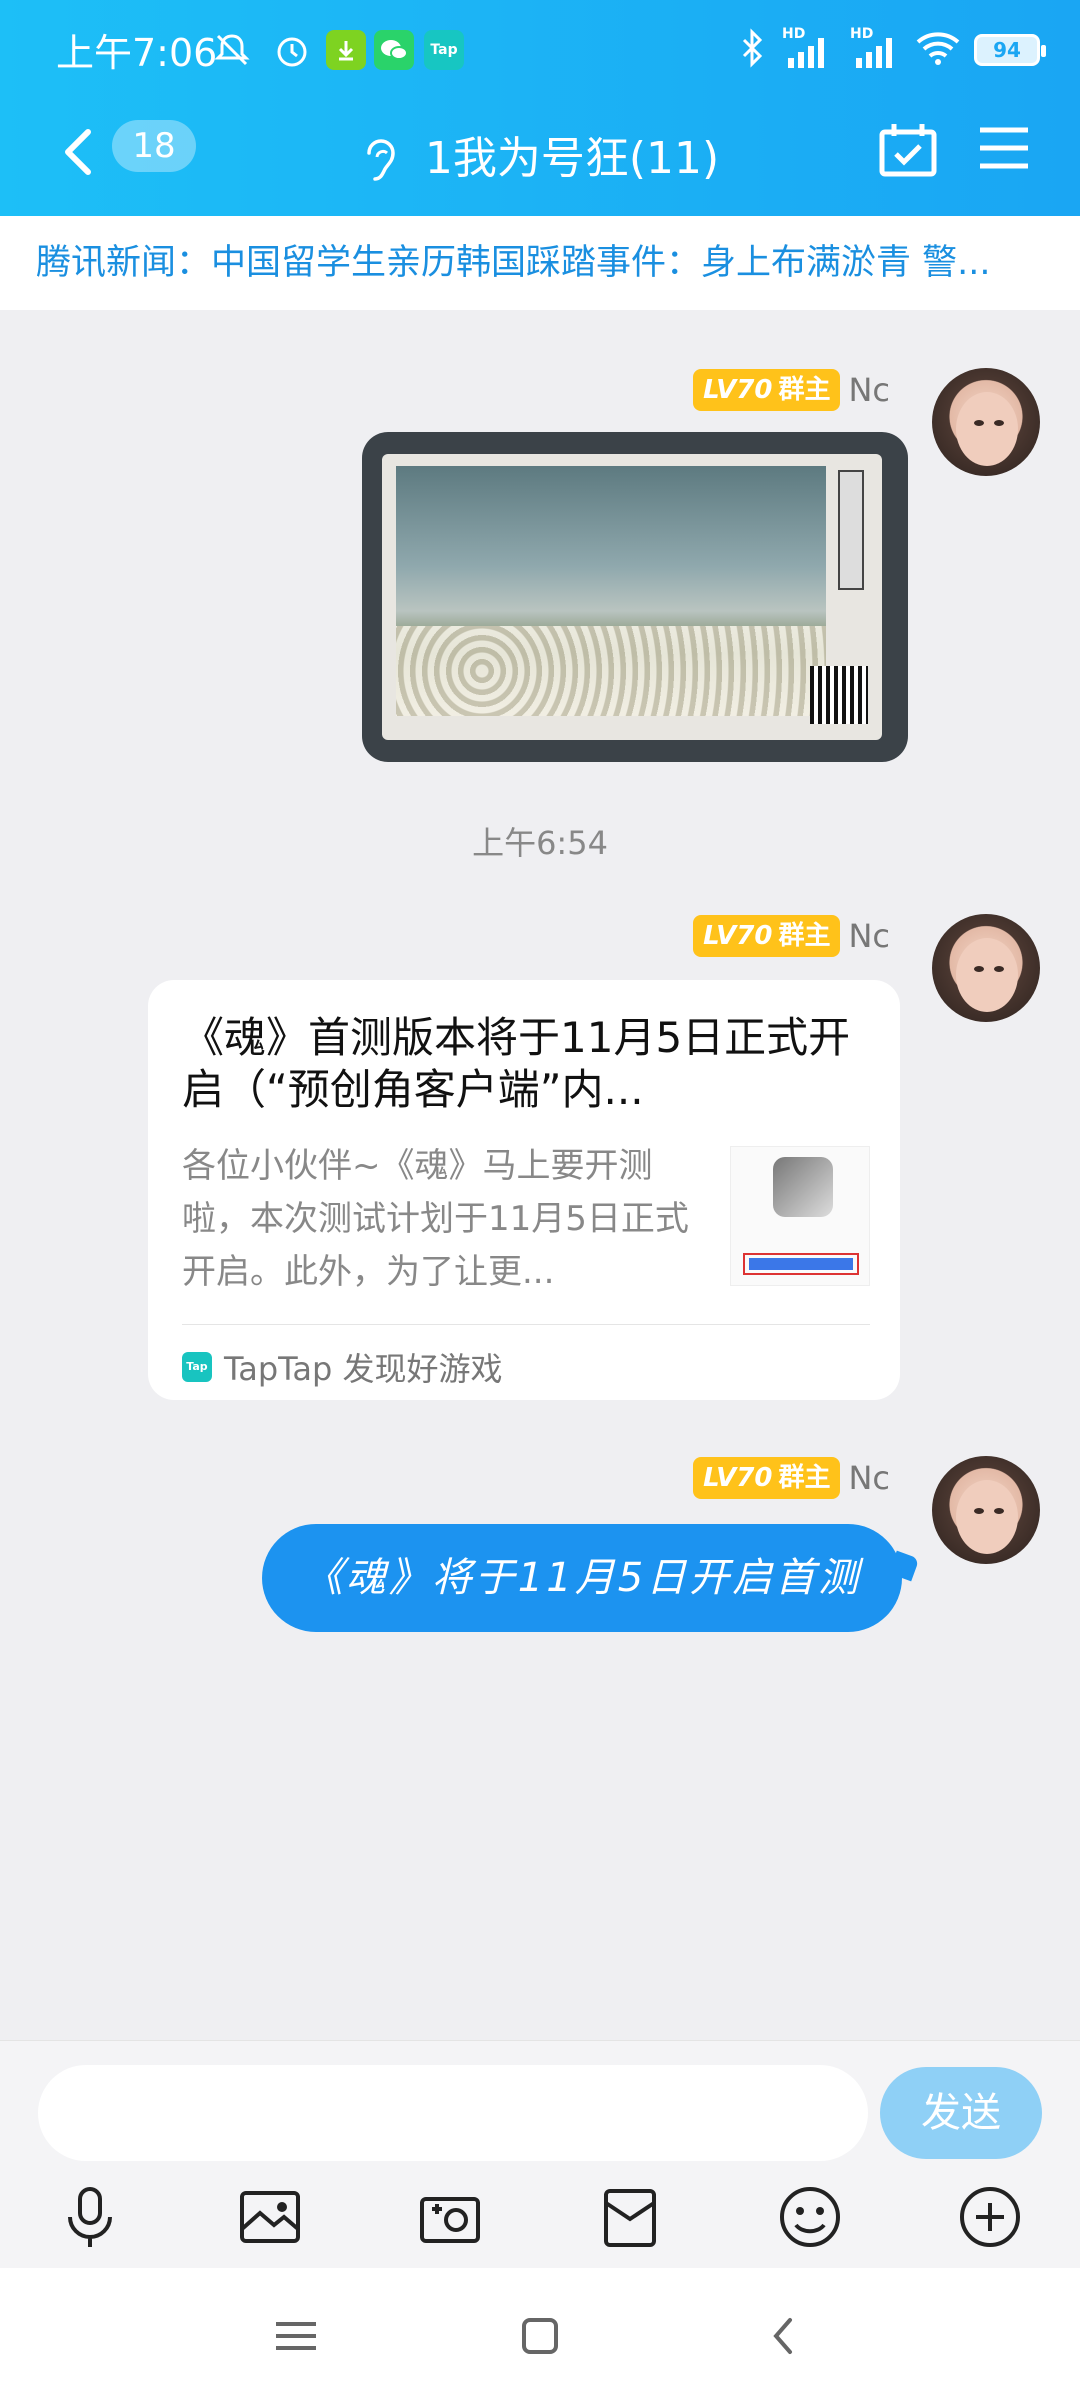 The width and height of the screenshot is (1080, 2400). What do you see at coordinates (851, 530) in the screenshot?
I see `scroll-decoration` at bounding box center [851, 530].